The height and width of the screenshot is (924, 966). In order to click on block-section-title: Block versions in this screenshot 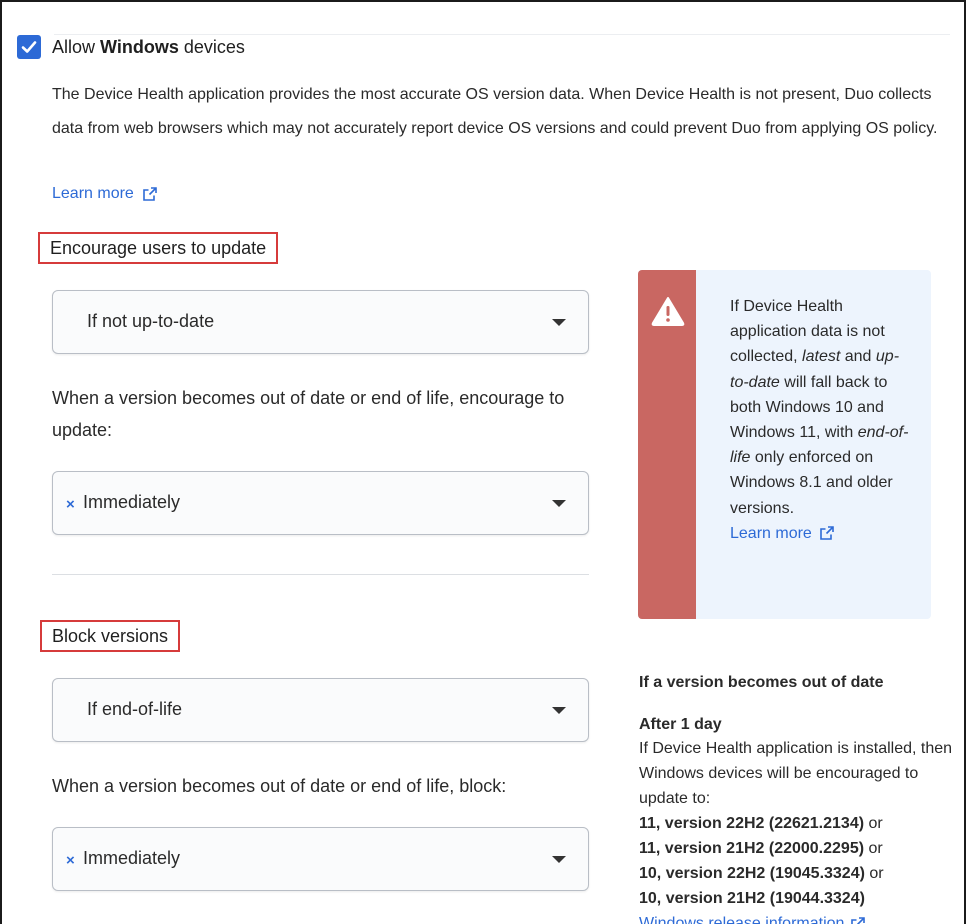, I will do `click(110, 636)`.